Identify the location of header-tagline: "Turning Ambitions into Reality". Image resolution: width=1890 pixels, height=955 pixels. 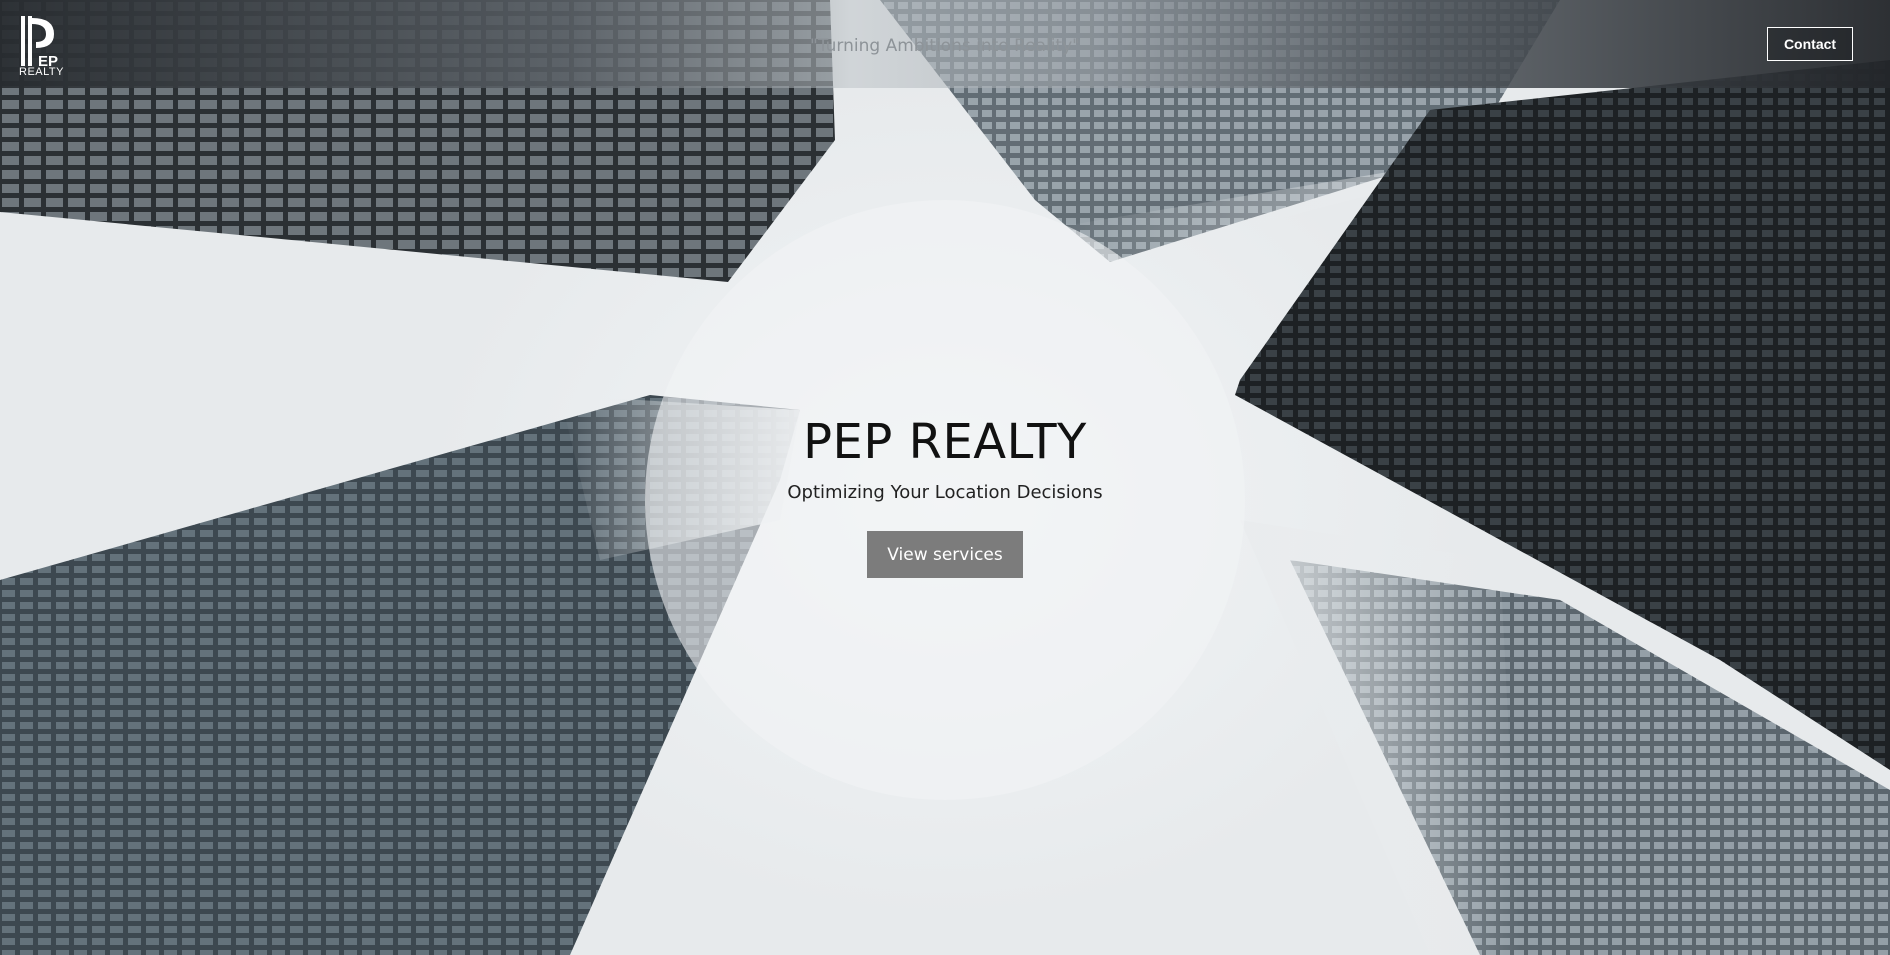
(945, 46).